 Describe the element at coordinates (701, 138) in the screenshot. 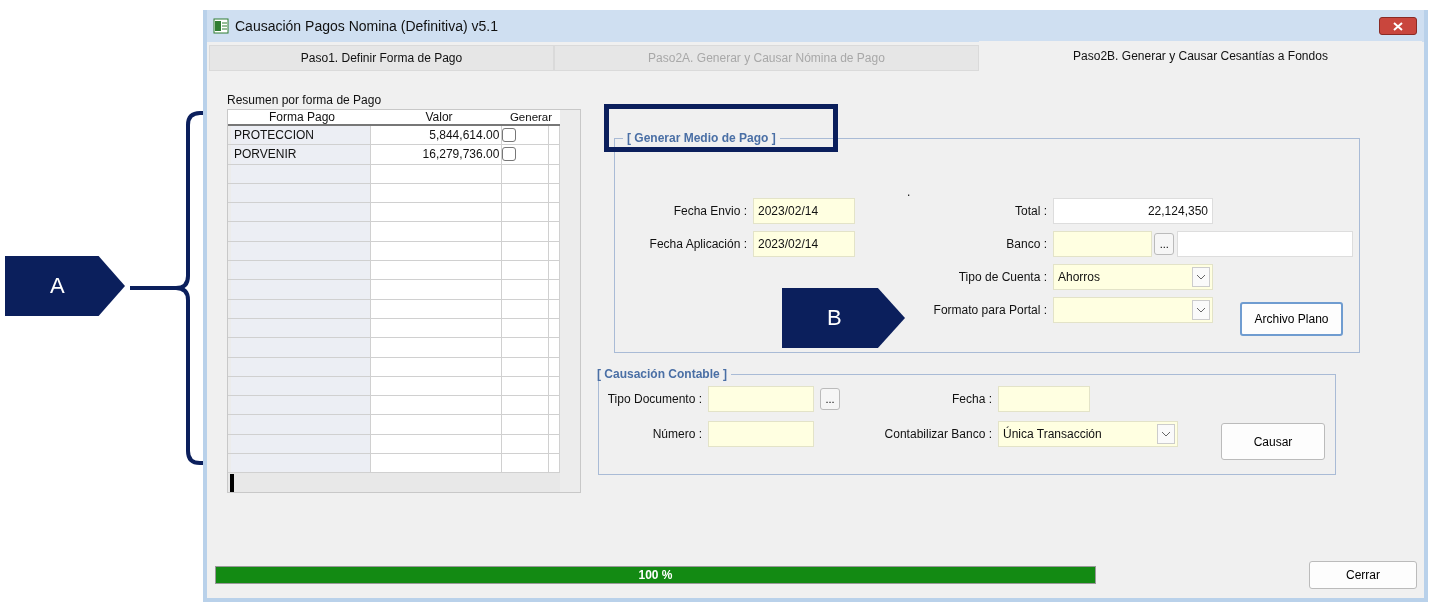

I see `group-title: [ Generar Medio de Pago ]` at that location.